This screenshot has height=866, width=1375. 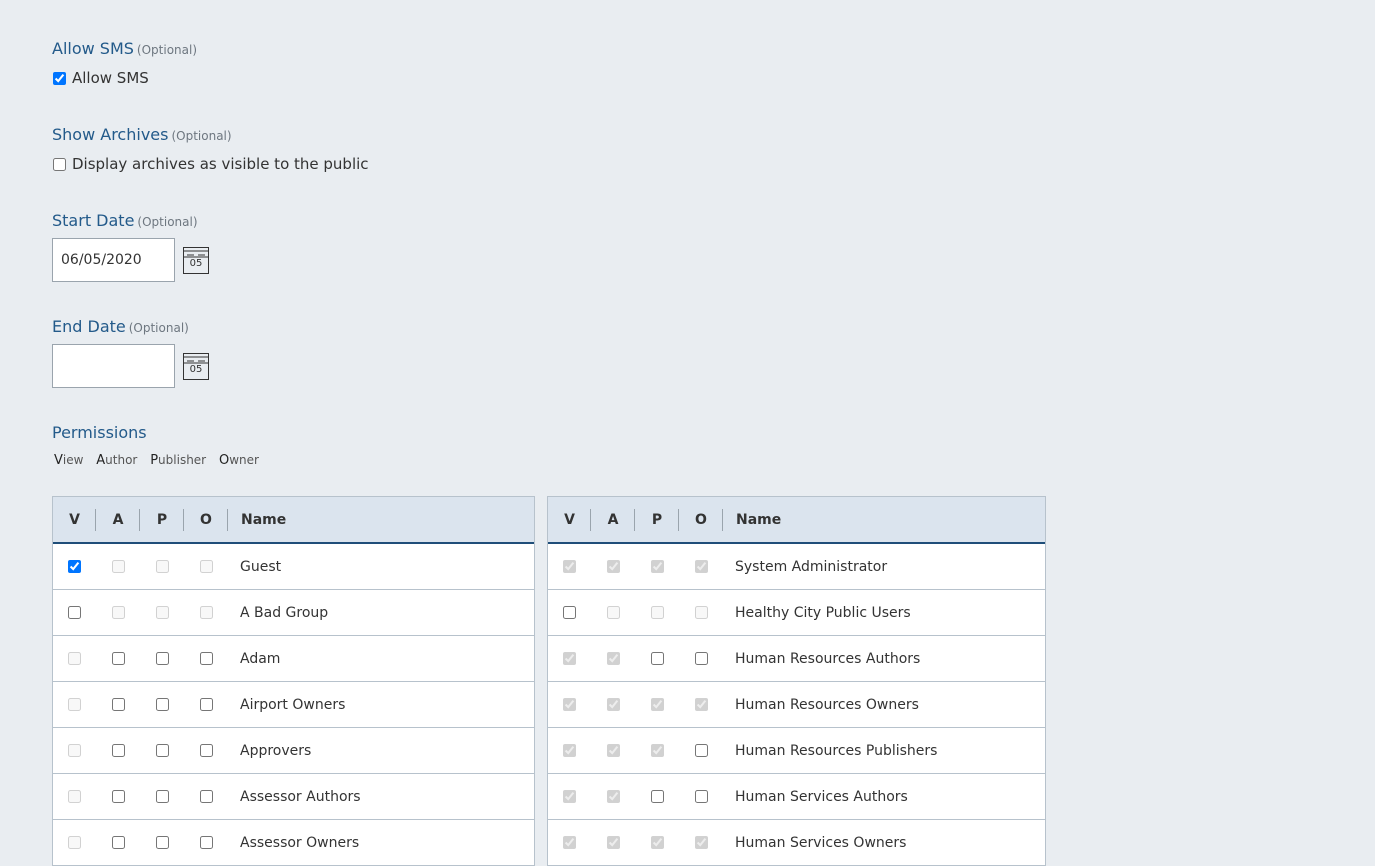 What do you see at coordinates (74, 519) in the screenshot?
I see `column-header-view: V` at bounding box center [74, 519].